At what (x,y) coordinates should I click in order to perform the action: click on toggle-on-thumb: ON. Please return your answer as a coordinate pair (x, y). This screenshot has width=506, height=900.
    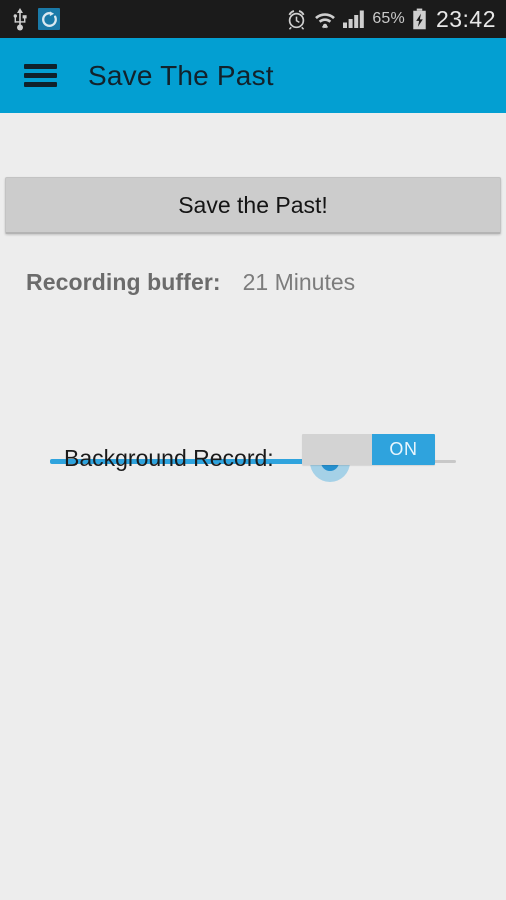
    Looking at the image, I should click on (403, 449).